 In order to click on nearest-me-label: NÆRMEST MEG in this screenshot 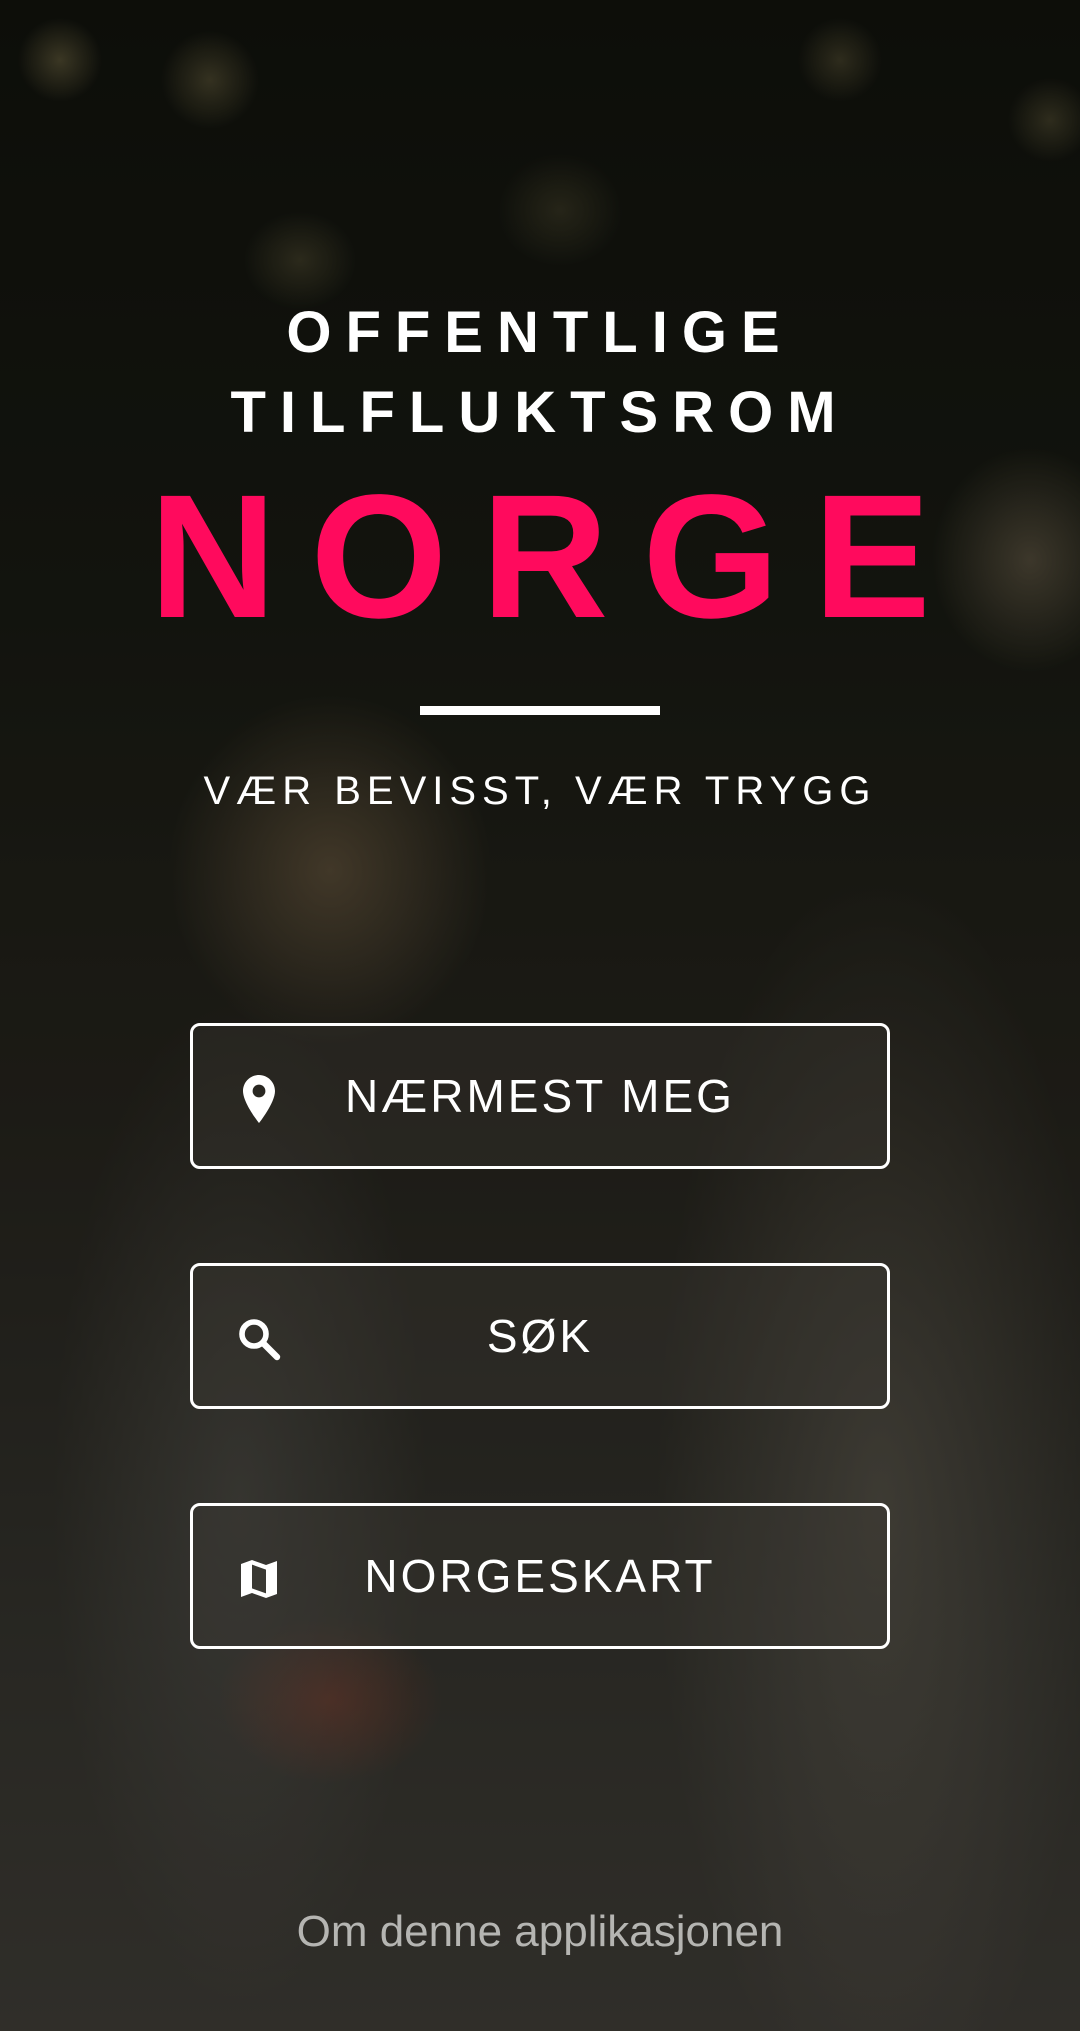, I will do `click(540, 1096)`.